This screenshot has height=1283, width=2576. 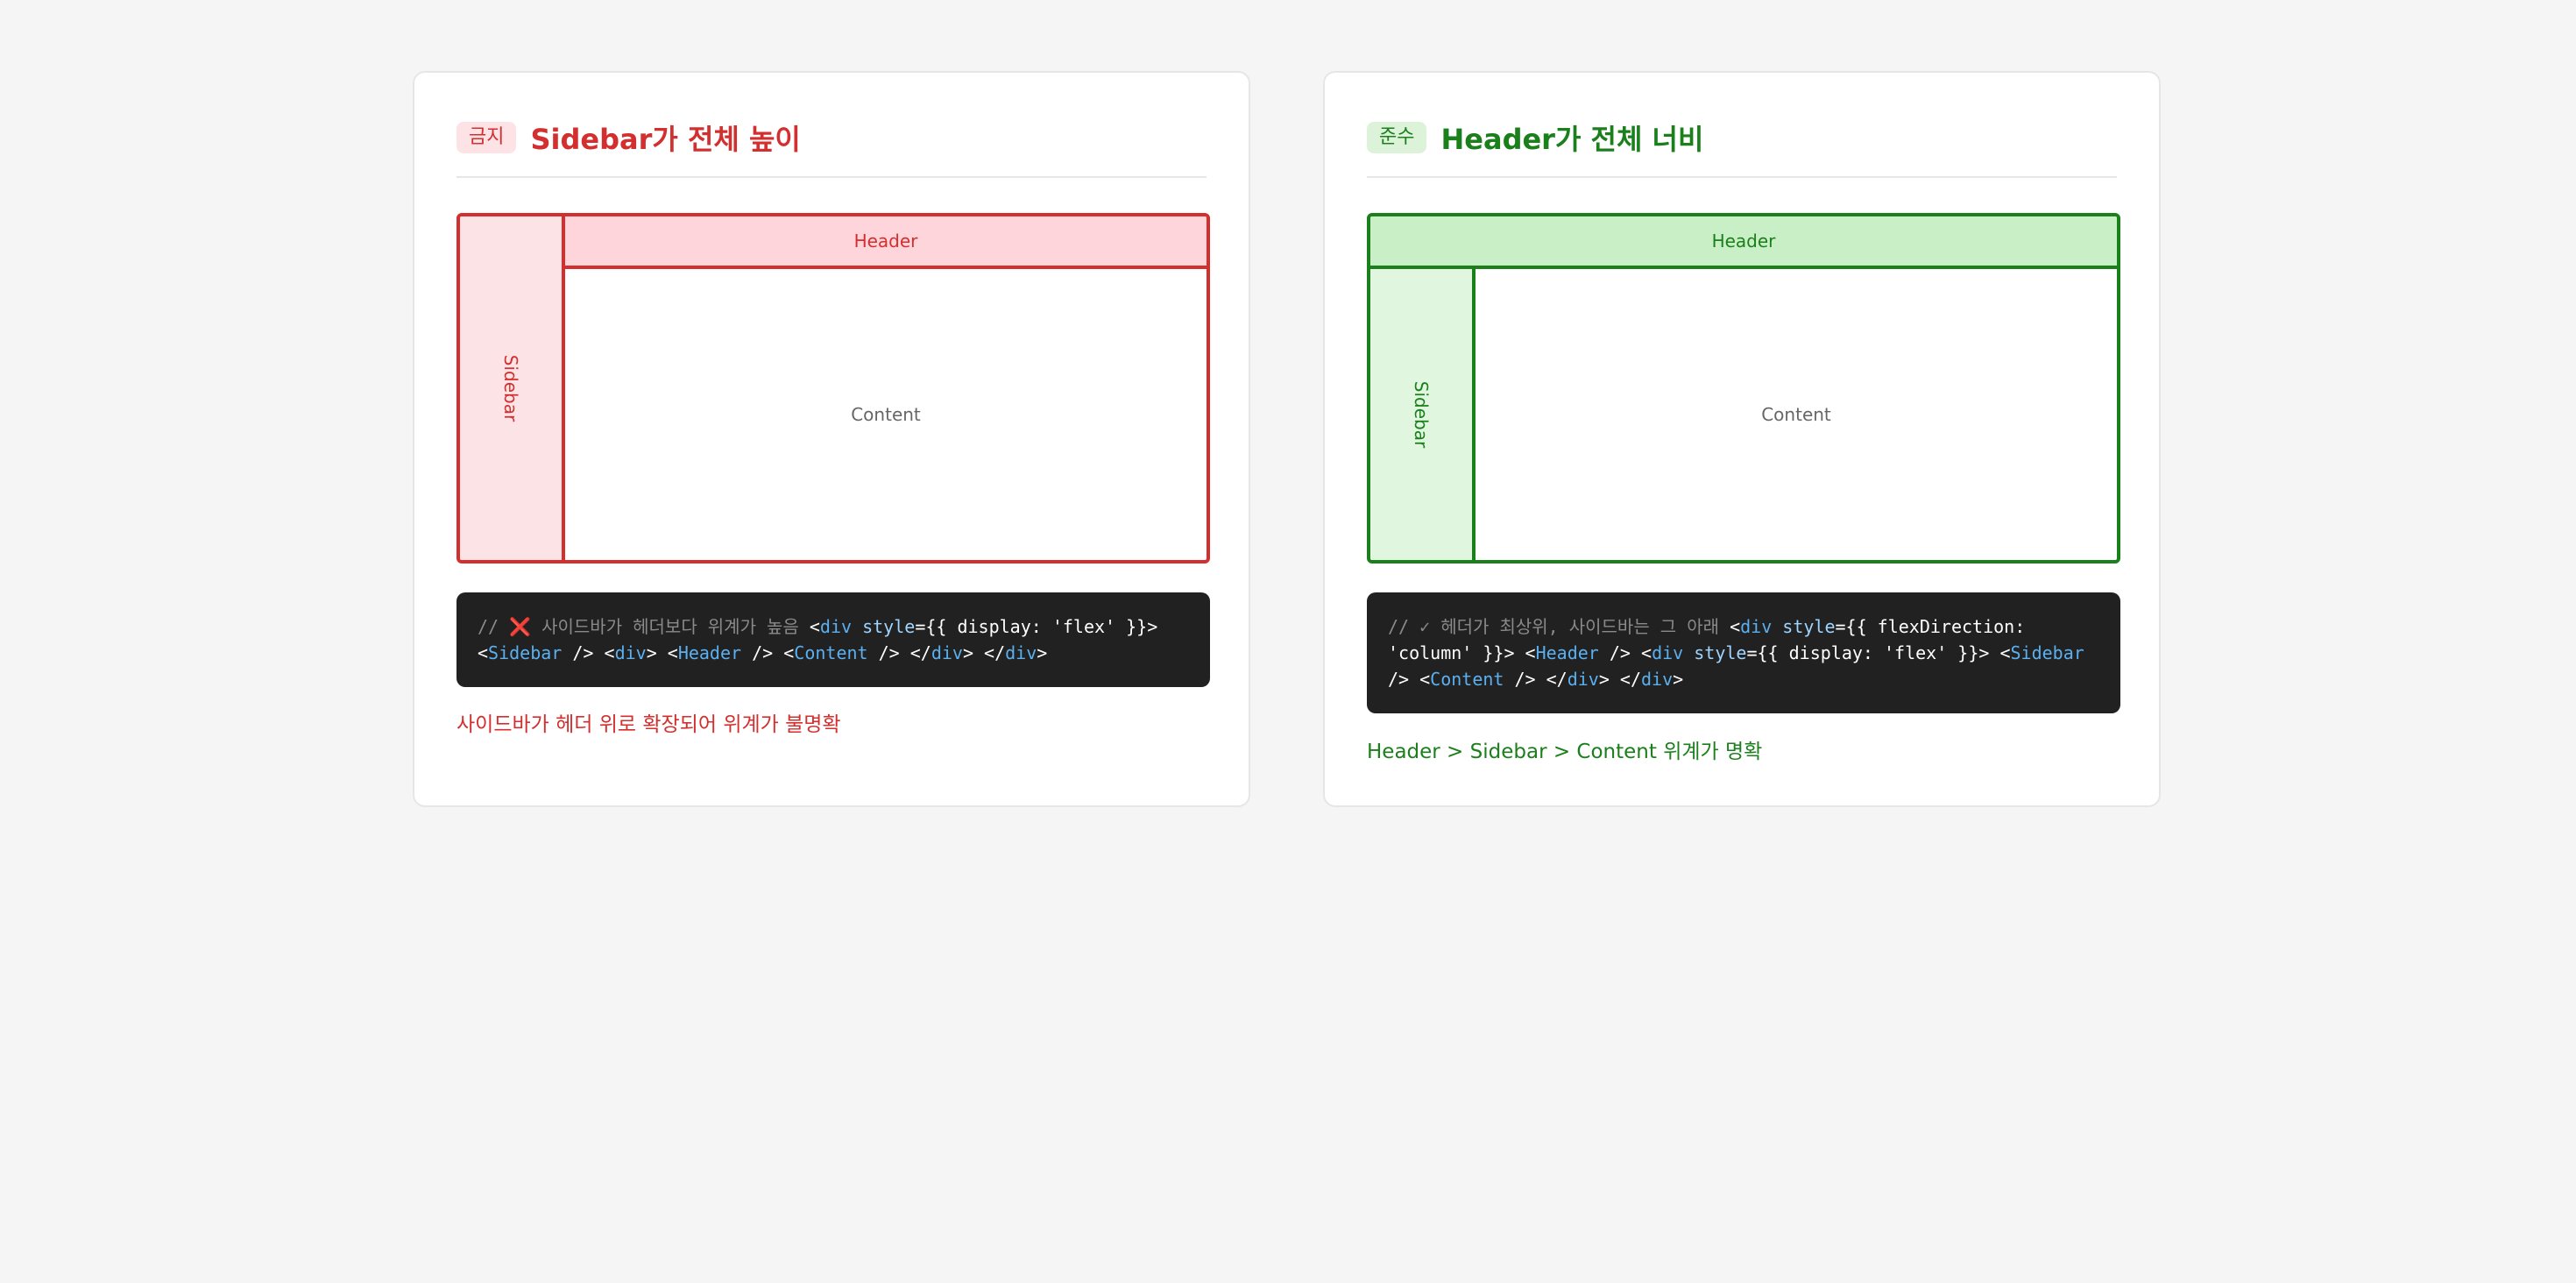 I want to click on prohibited-badge: 금지, so click(x=486, y=137).